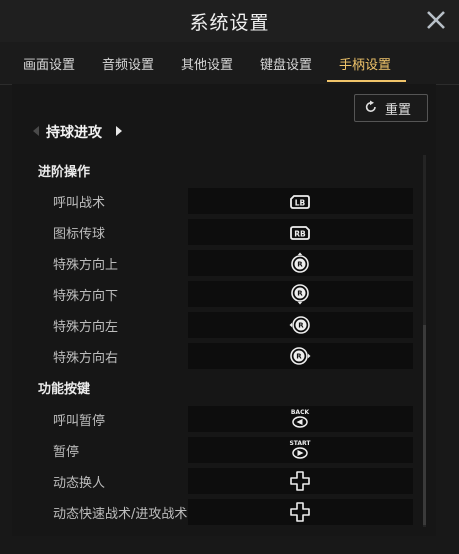  I want to click on tab-bar: 画面设置 音频设置 其他设置 键盘设置 手柄设置, so click(229, 63).